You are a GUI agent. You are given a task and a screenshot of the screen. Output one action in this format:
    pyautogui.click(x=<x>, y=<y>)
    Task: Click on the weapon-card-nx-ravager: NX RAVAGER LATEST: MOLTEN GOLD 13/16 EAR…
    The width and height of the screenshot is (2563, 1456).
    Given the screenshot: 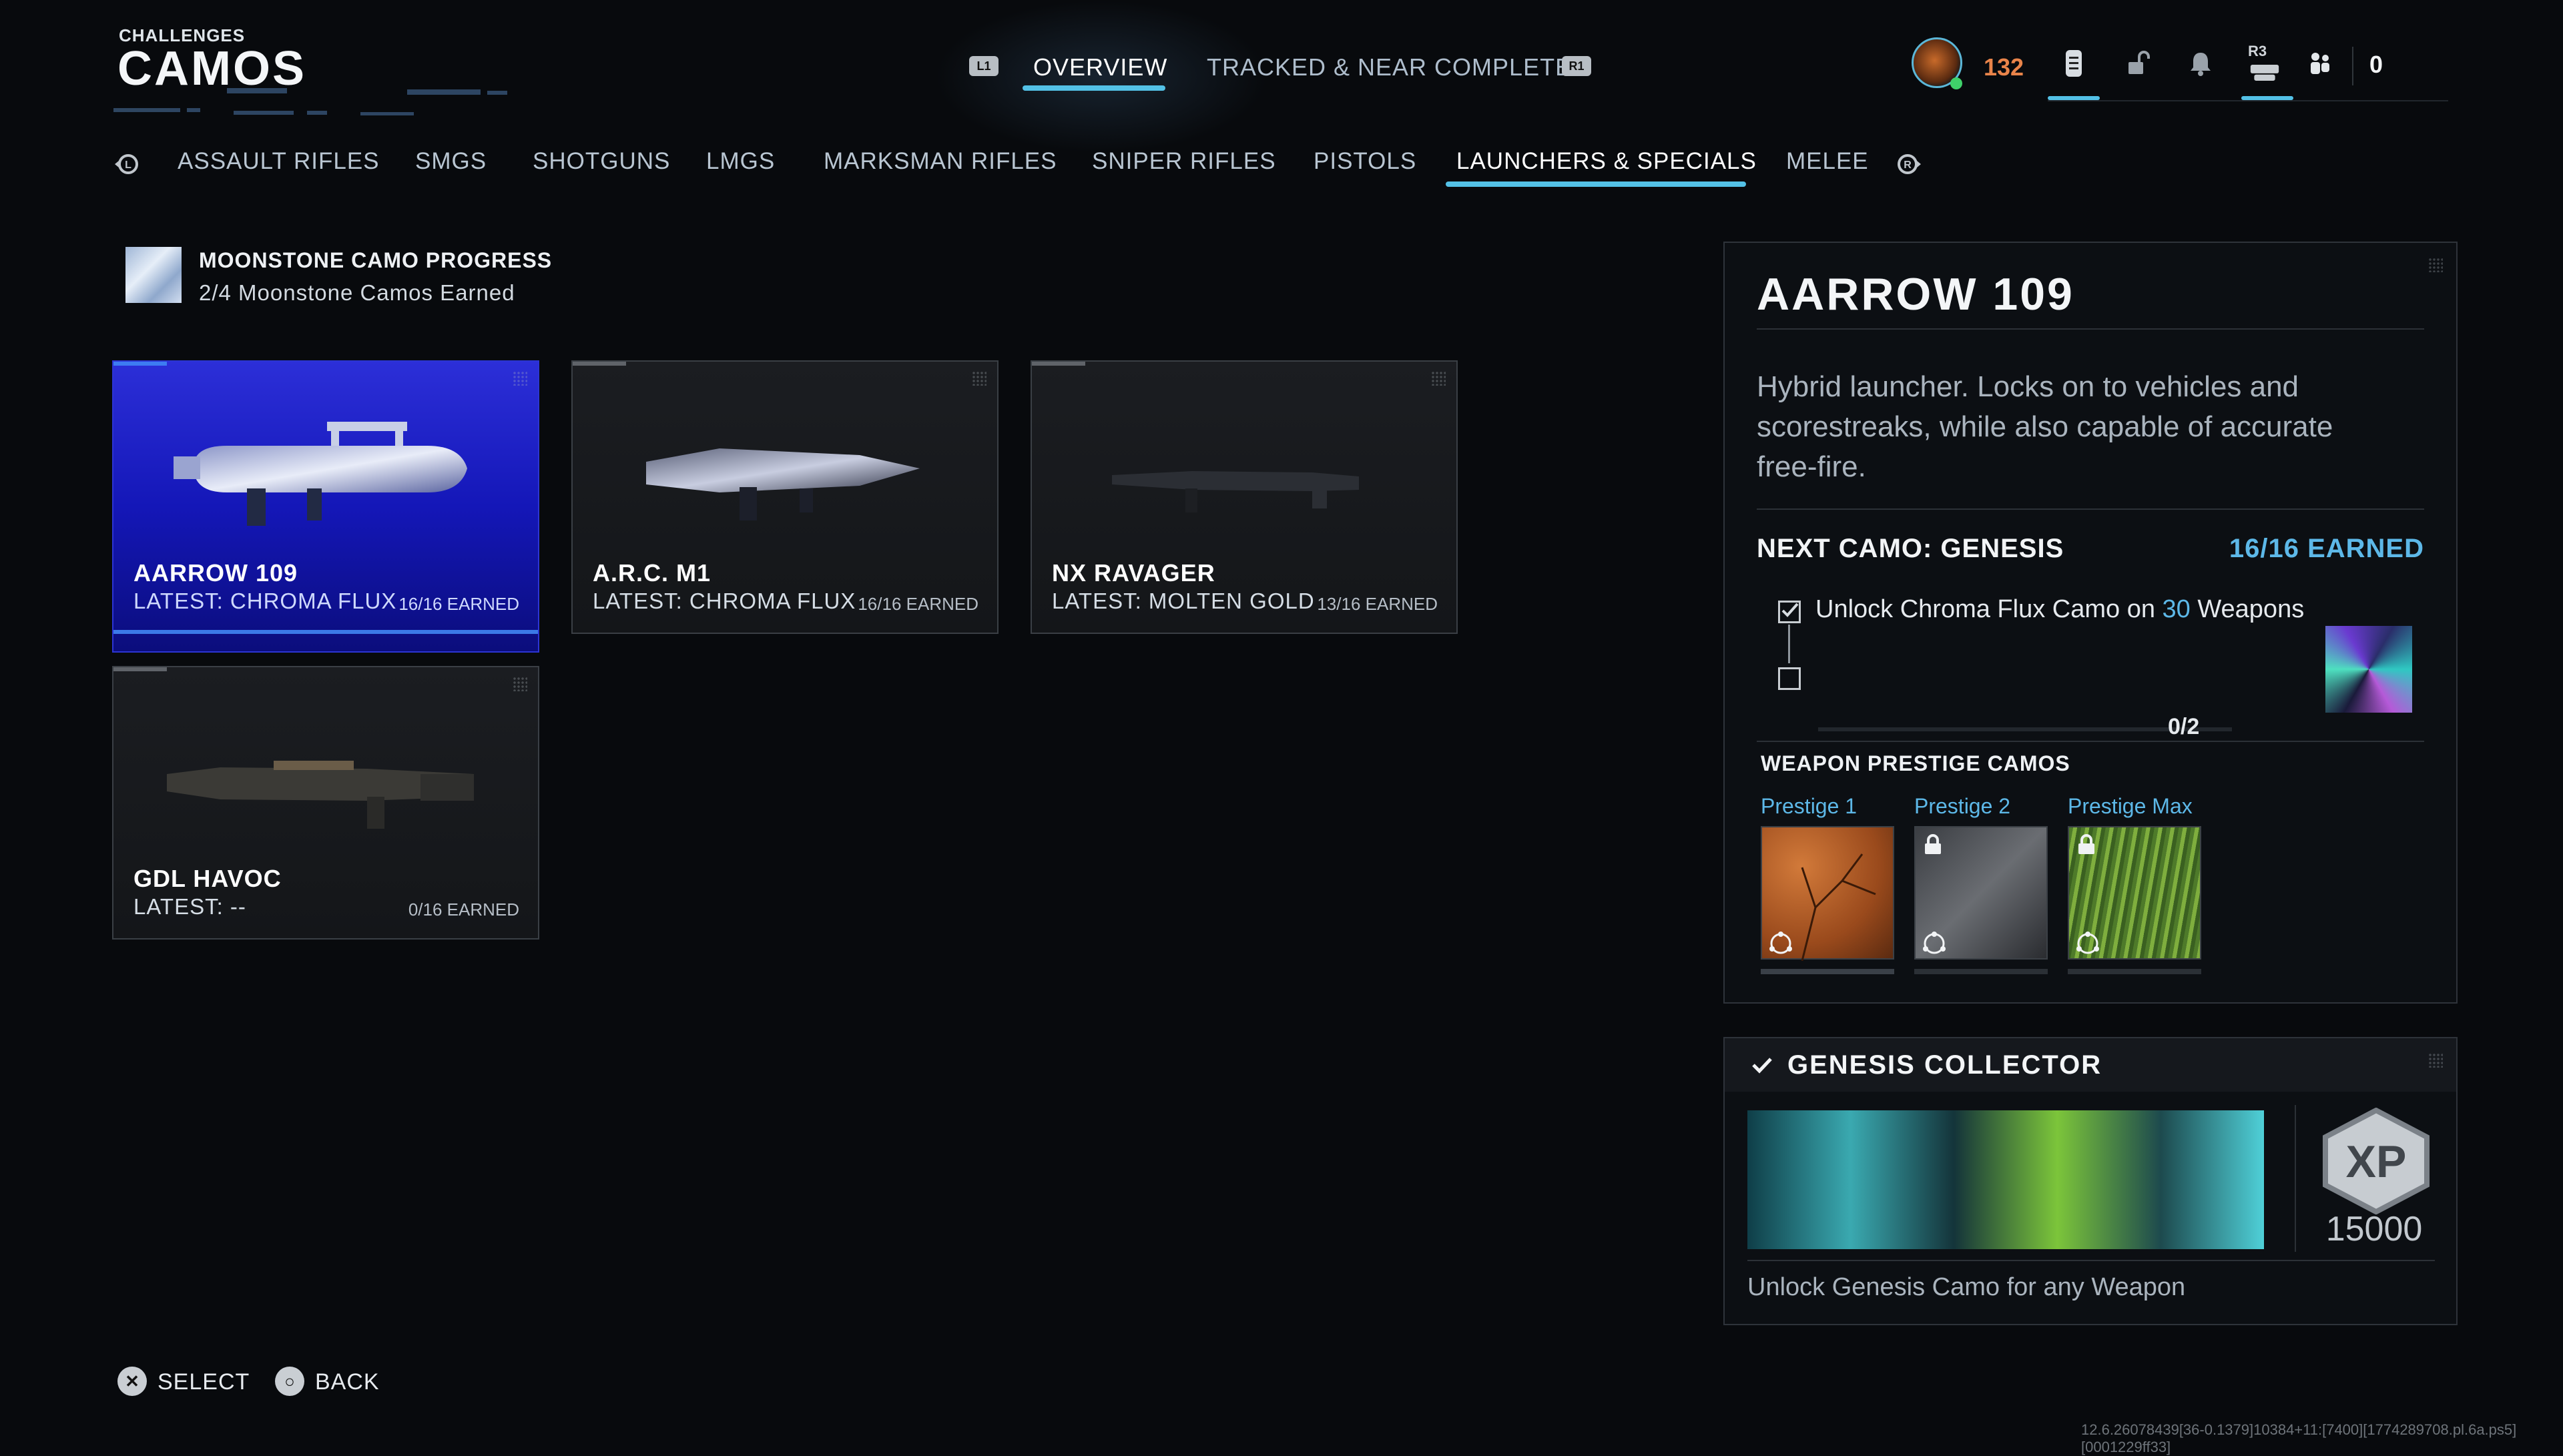 What is the action you would take?
    pyautogui.click(x=1244, y=497)
    